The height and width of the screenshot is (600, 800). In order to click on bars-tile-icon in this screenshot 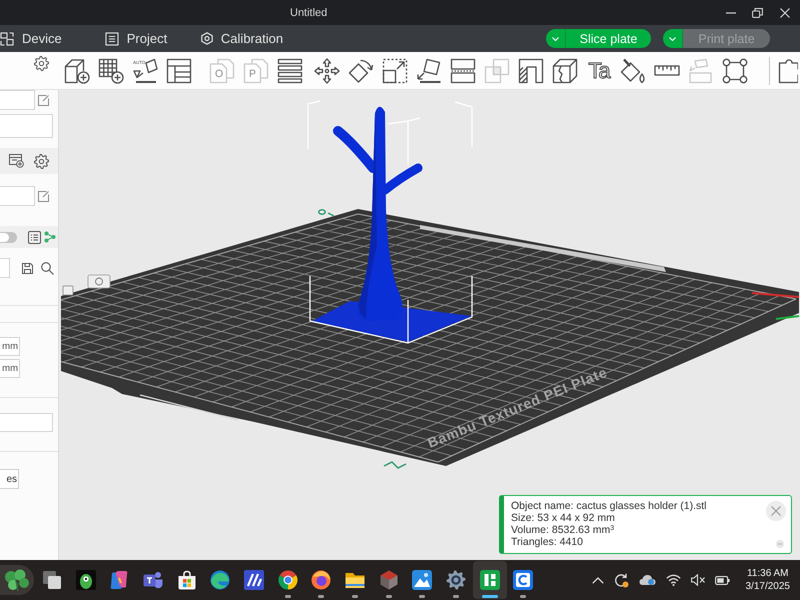, I will do `click(490, 580)`.